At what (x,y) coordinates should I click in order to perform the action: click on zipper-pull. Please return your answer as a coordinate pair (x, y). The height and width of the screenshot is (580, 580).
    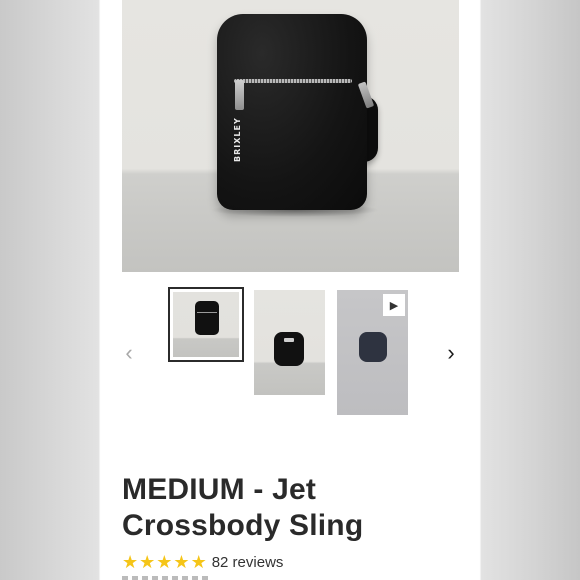
    Looking at the image, I should click on (239, 95).